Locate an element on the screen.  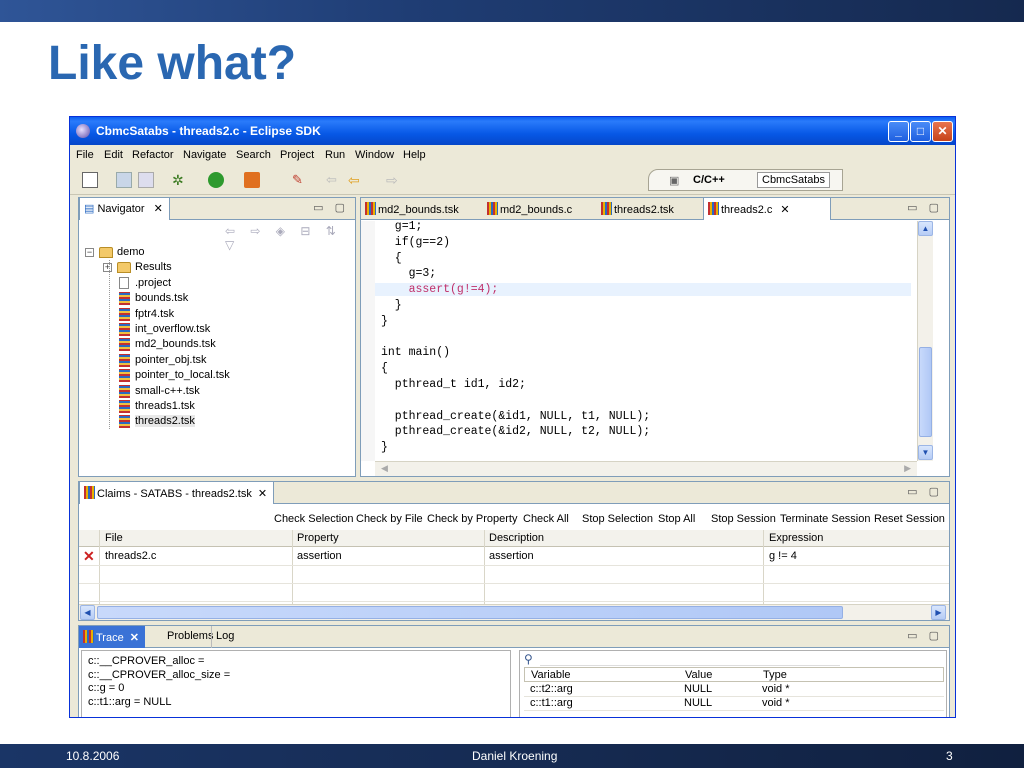
column-file: File is located at coordinates (114, 538).